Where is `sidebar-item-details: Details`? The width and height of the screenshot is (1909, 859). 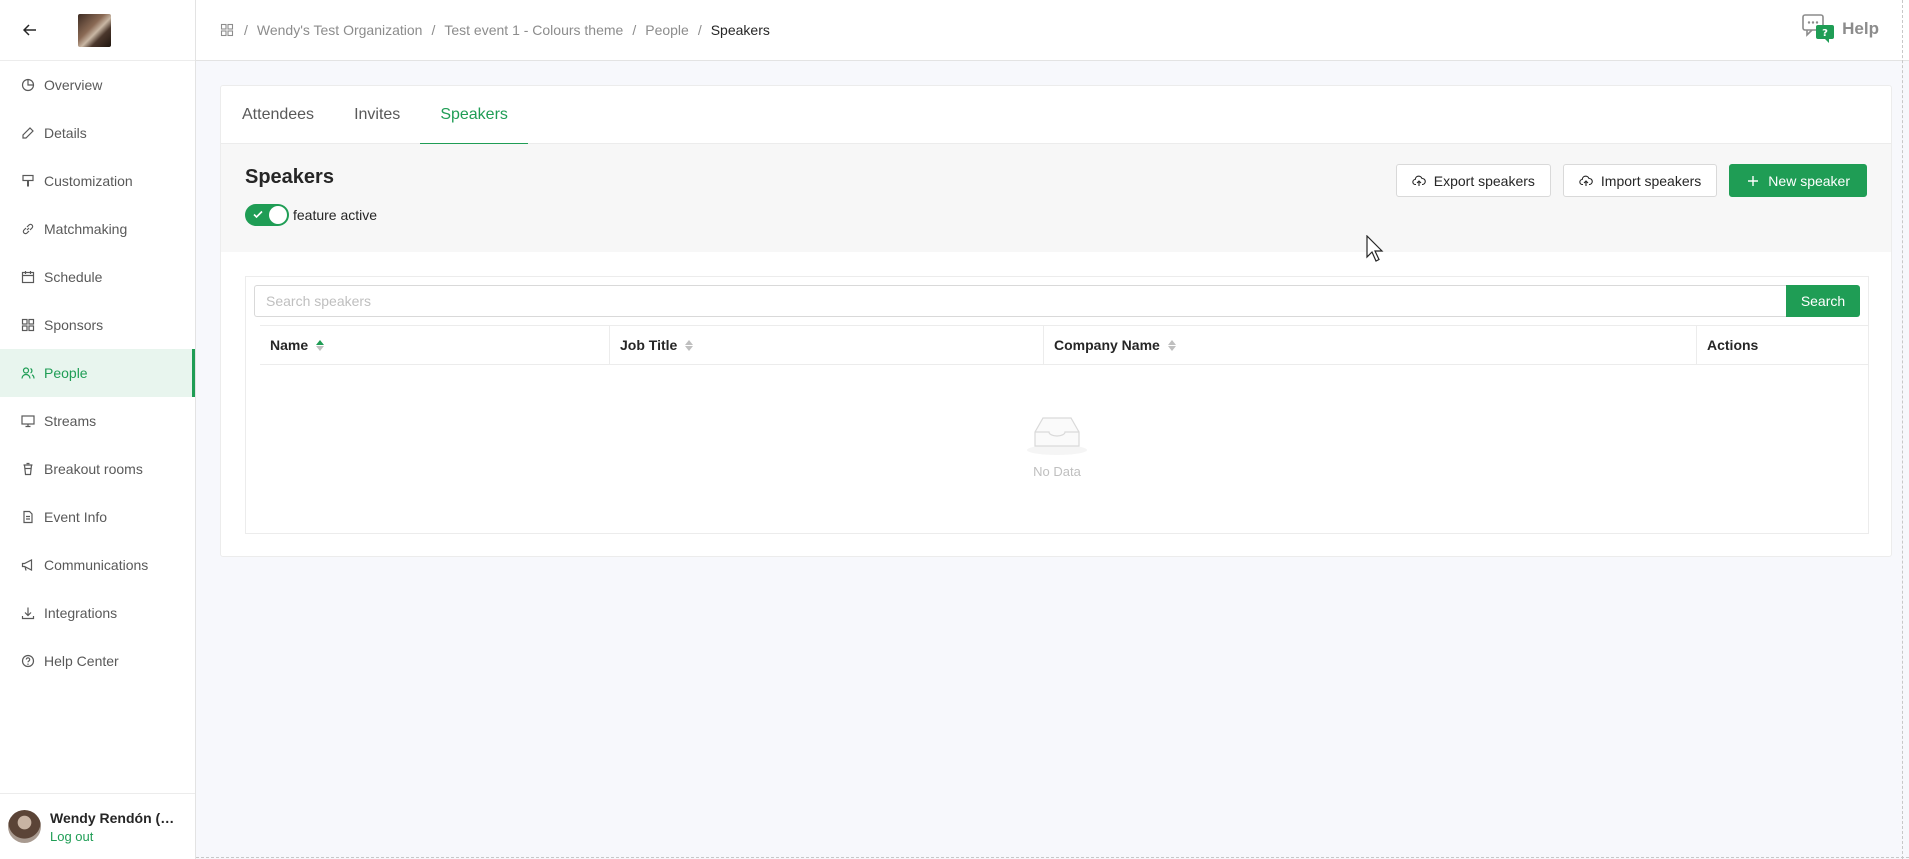 sidebar-item-details: Details is located at coordinates (97, 133).